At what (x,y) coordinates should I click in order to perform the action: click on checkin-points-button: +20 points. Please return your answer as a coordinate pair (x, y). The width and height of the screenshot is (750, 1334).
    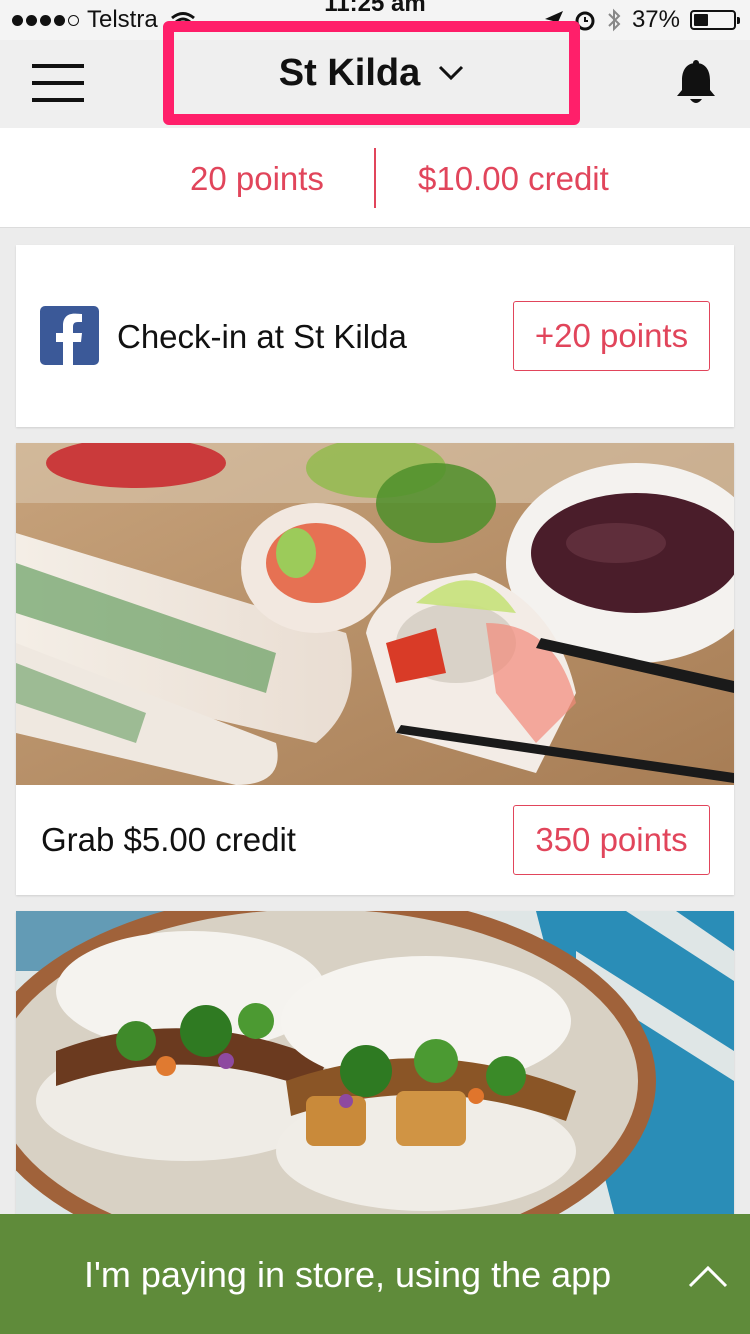
    Looking at the image, I should click on (611, 336).